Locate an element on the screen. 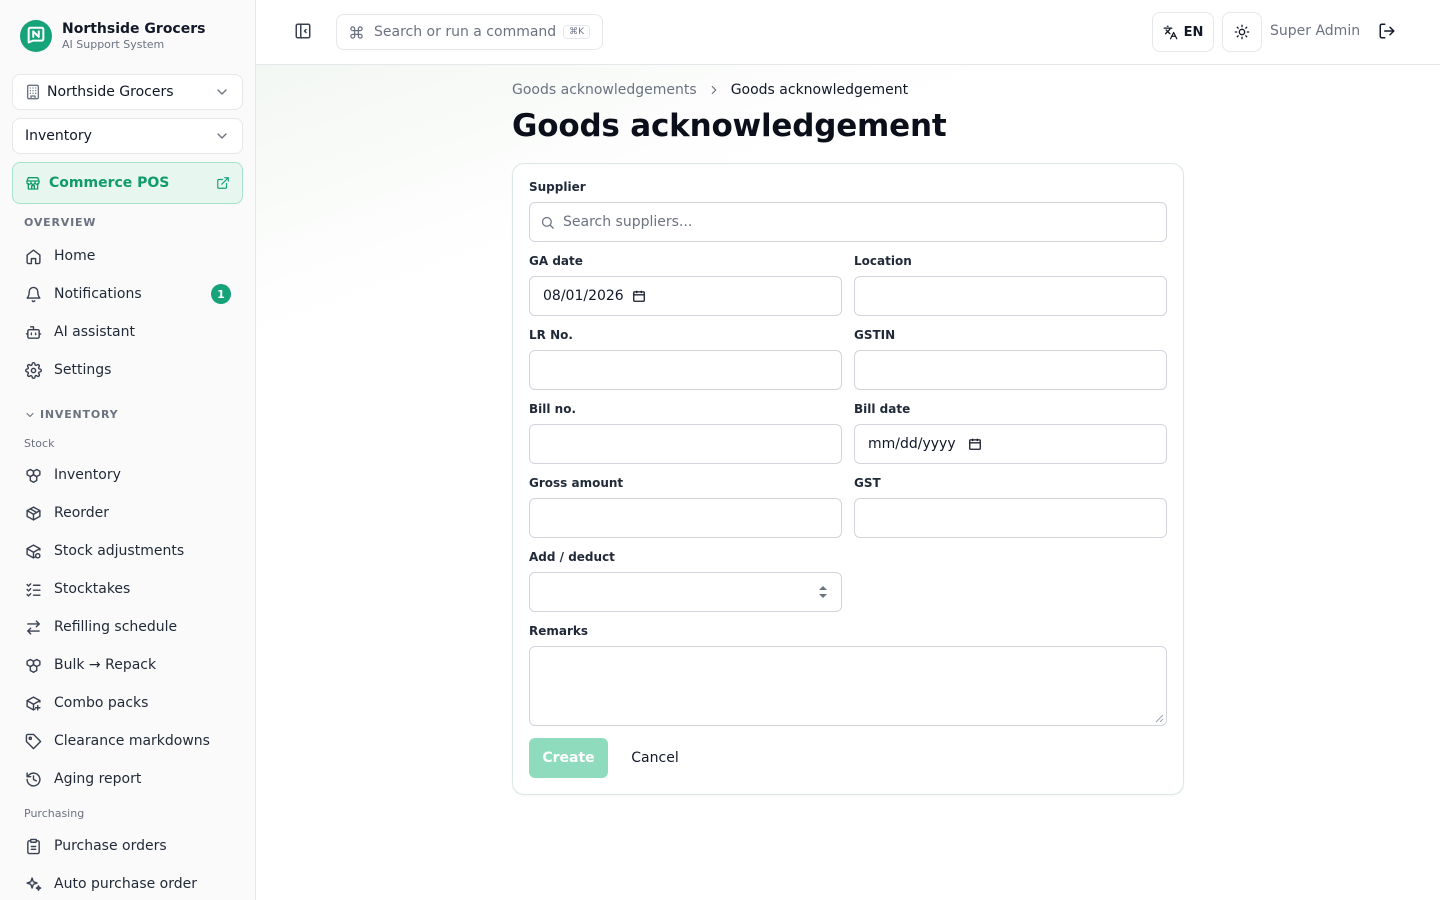 This screenshot has width=1440, height=900. commerce-pos-button: Commerce POS is located at coordinates (127, 183).